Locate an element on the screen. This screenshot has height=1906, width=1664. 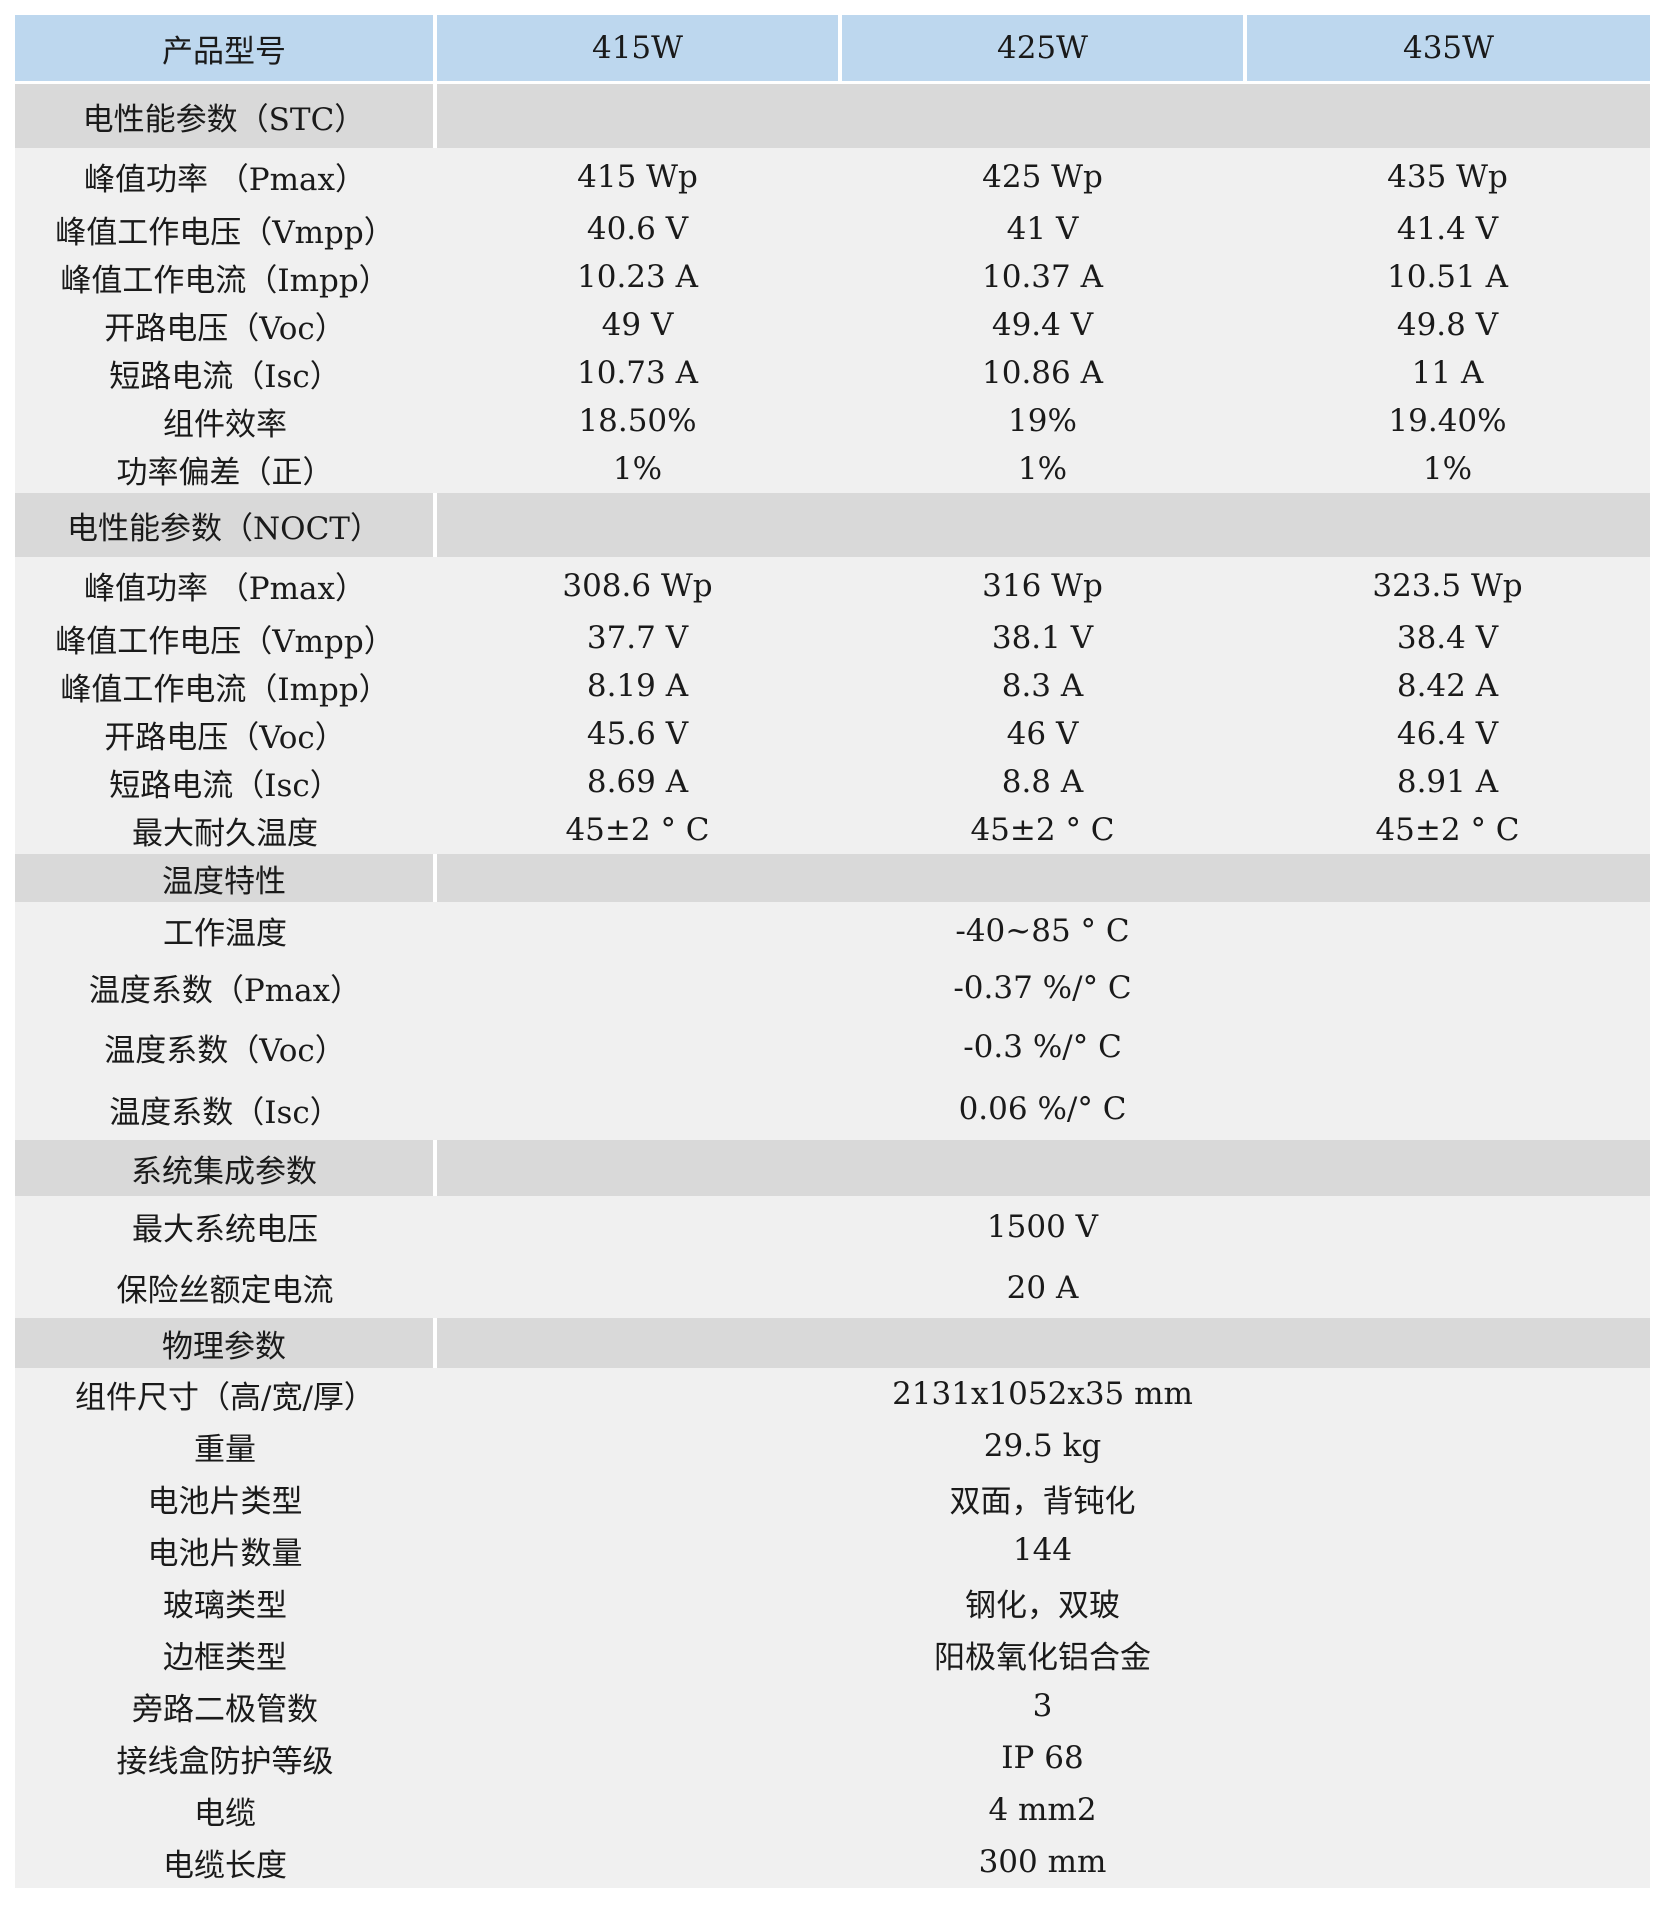
table-row: 电池片数量 144 is located at coordinates (832, 1550).